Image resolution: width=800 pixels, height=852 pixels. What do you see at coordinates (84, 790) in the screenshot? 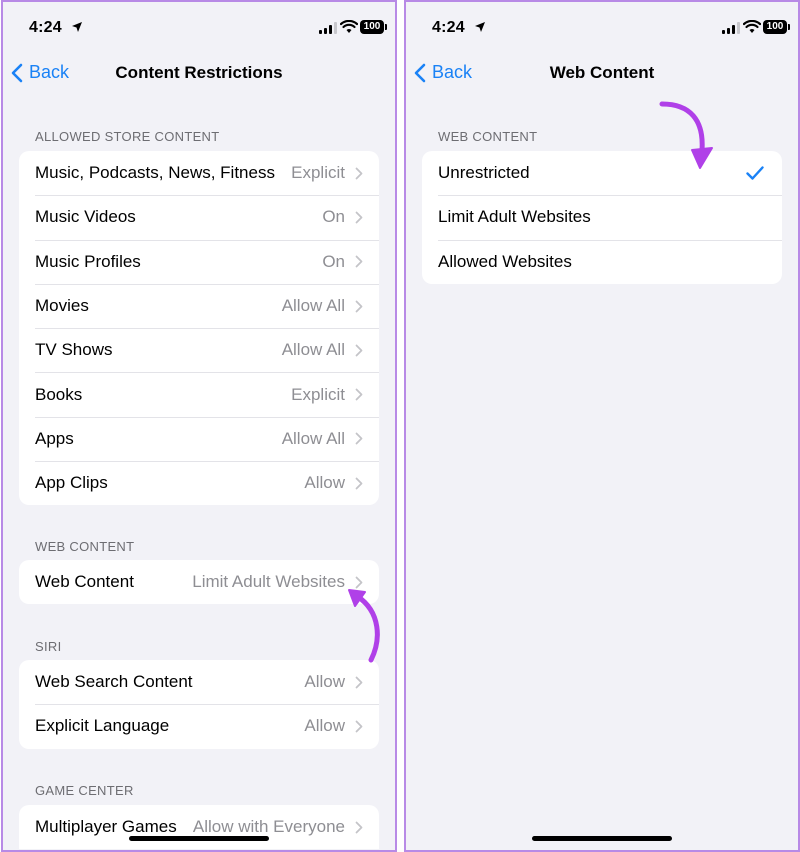
I see `section-header-game-center: GAME CENTER` at bounding box center [84, 790].